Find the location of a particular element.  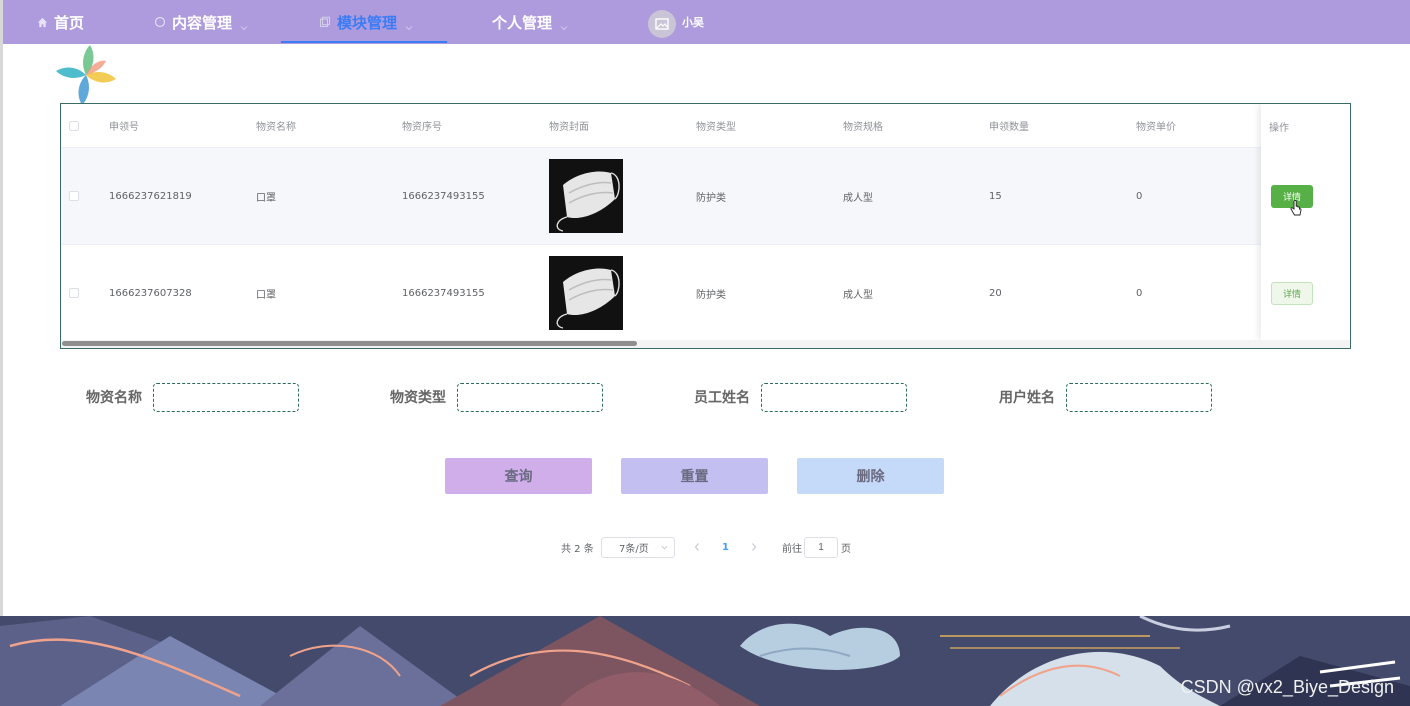

cell-apply-no: 1666237607328 is located at coordinates (150, 293).